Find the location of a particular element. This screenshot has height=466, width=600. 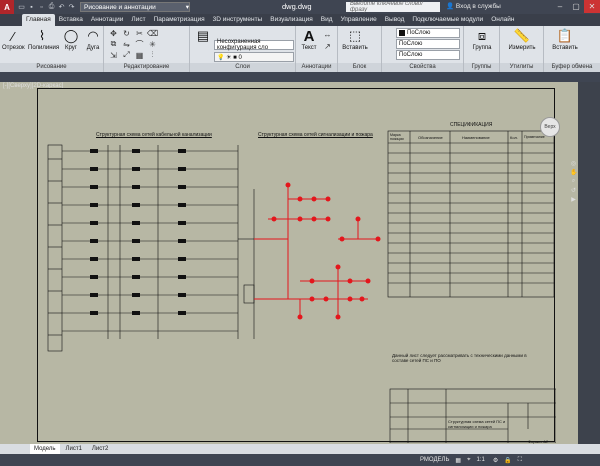

annotation-group: A Текст ↔ ↗ Аннотации is located at coordinates (317, 49).